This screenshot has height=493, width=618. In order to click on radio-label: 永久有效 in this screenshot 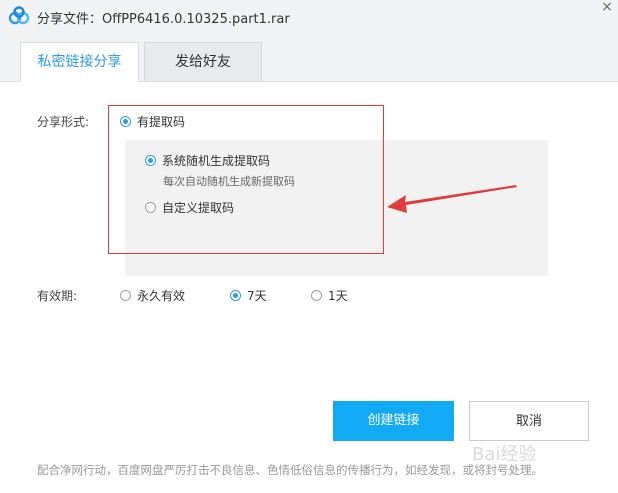, I will do `click(161, 296)`.